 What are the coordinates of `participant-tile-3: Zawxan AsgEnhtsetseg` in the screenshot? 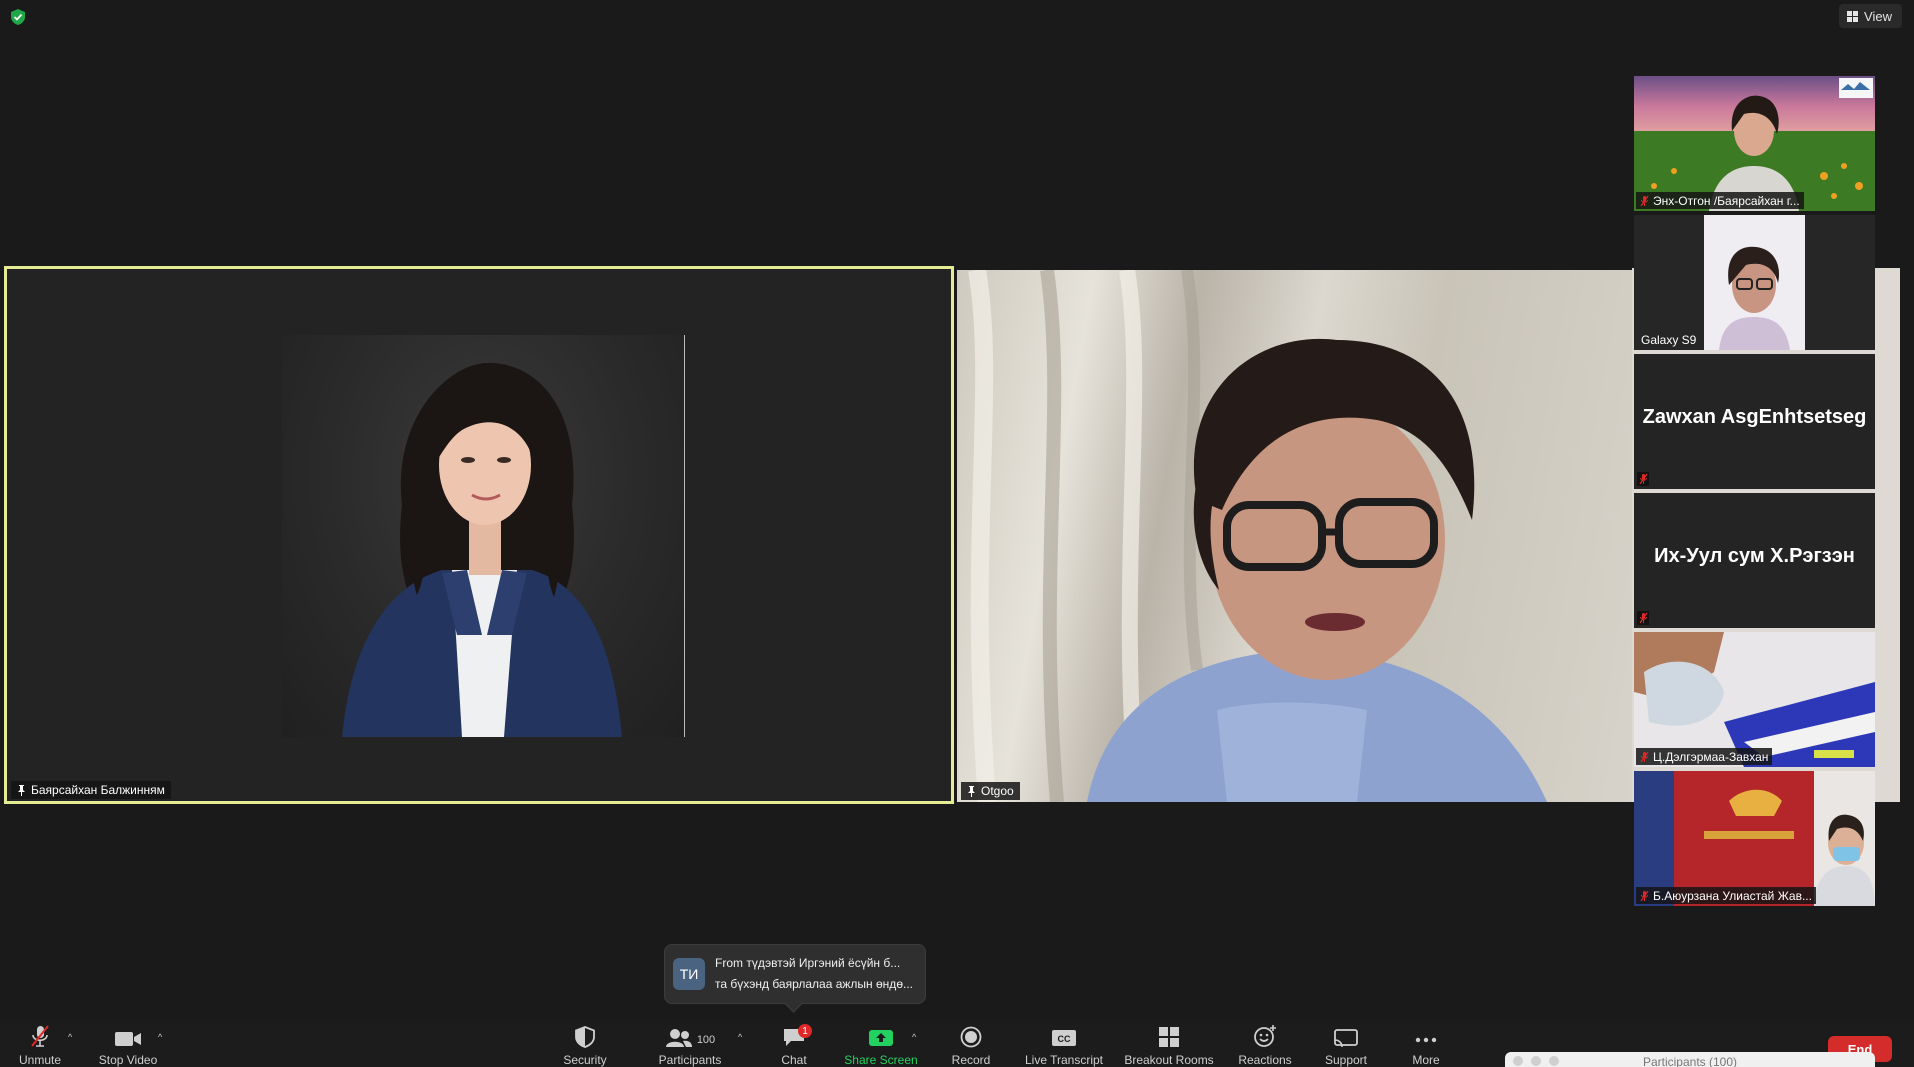 It's located at (1754, 421).